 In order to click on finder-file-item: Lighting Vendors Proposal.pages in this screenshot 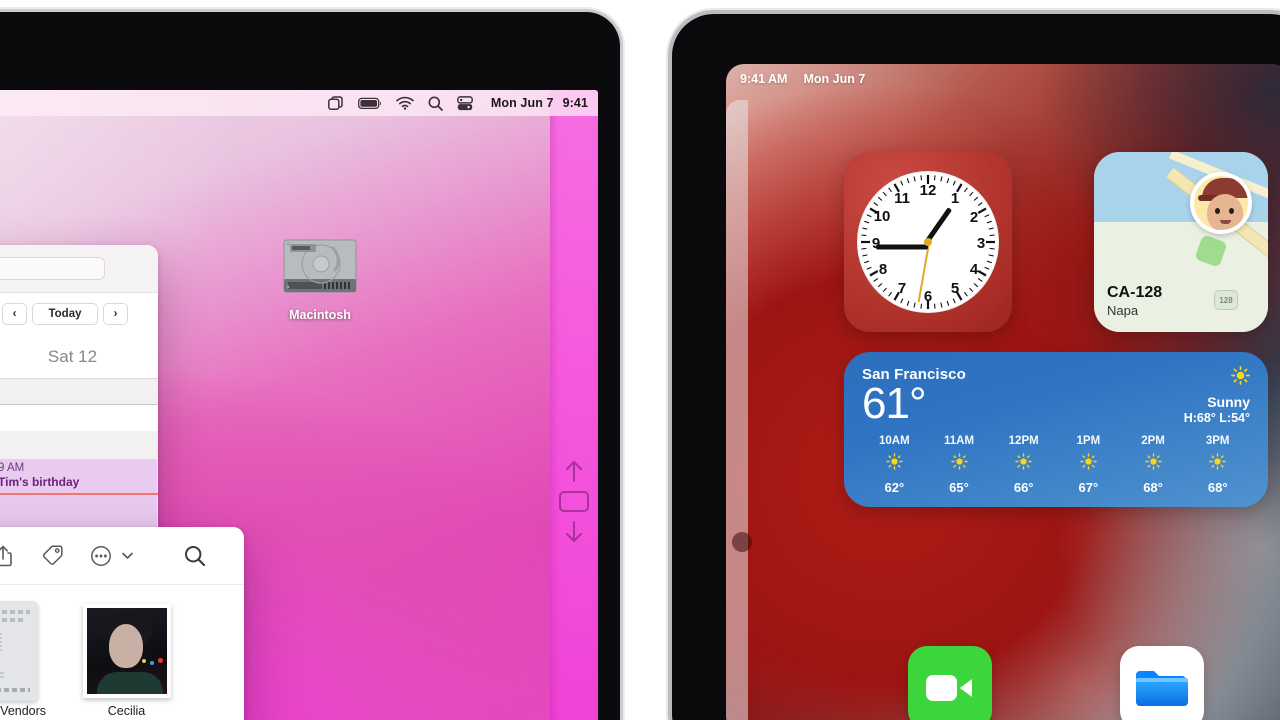, I will do `click(28, 659)`.